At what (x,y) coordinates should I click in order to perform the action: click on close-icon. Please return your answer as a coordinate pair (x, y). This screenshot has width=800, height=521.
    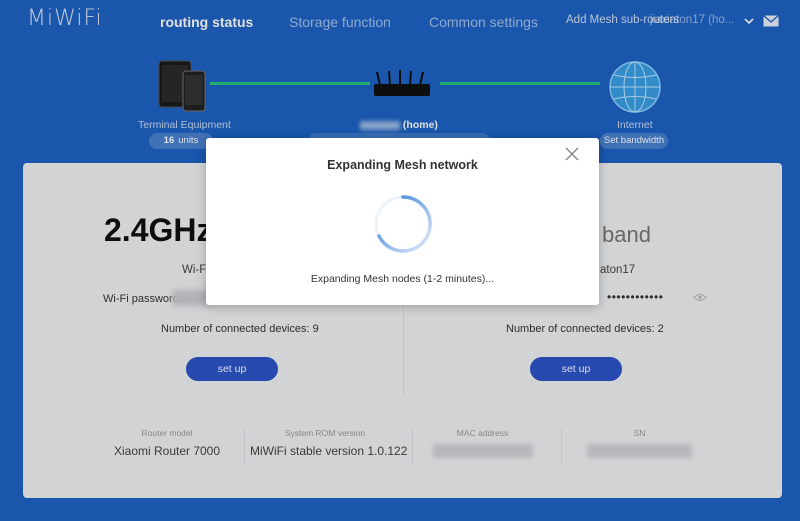
    Looking at the image, I should click on (572, 154).